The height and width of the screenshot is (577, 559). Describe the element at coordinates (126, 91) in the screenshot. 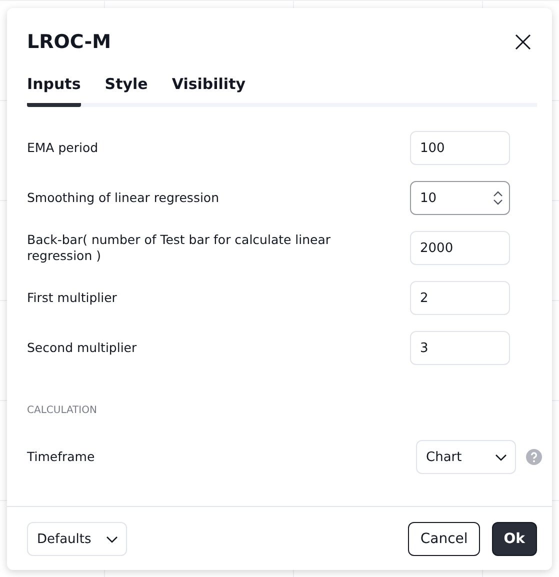

I see `tab: Style` at that location.